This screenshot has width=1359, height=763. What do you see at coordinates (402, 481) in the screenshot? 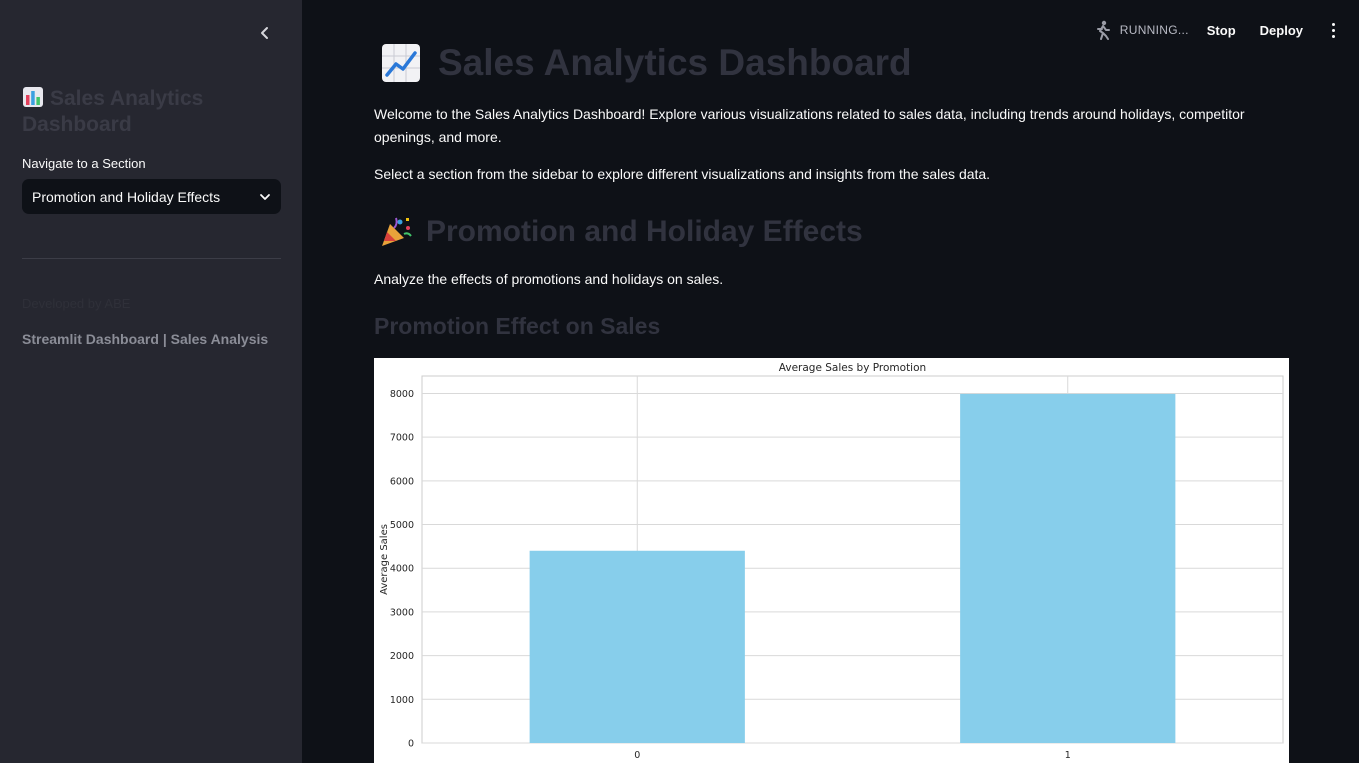
I see `y-tick-label: 6000` at bounding box center [402, 481].